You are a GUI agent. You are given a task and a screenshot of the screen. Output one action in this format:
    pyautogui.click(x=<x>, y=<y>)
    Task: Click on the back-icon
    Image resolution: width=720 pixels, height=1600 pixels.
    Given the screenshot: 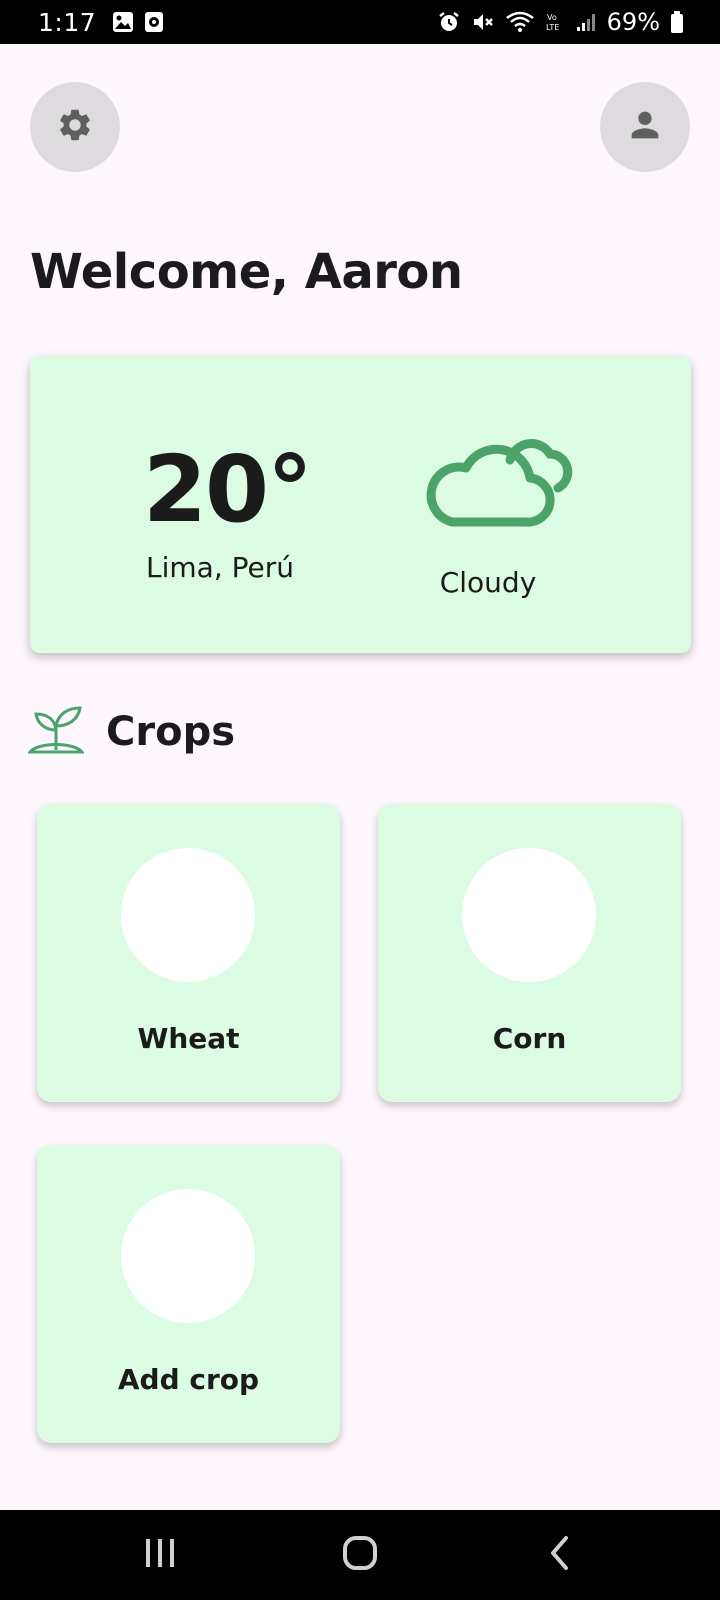 What is the action you would take?
    pyautogui.click(x=560, y=1555)
    